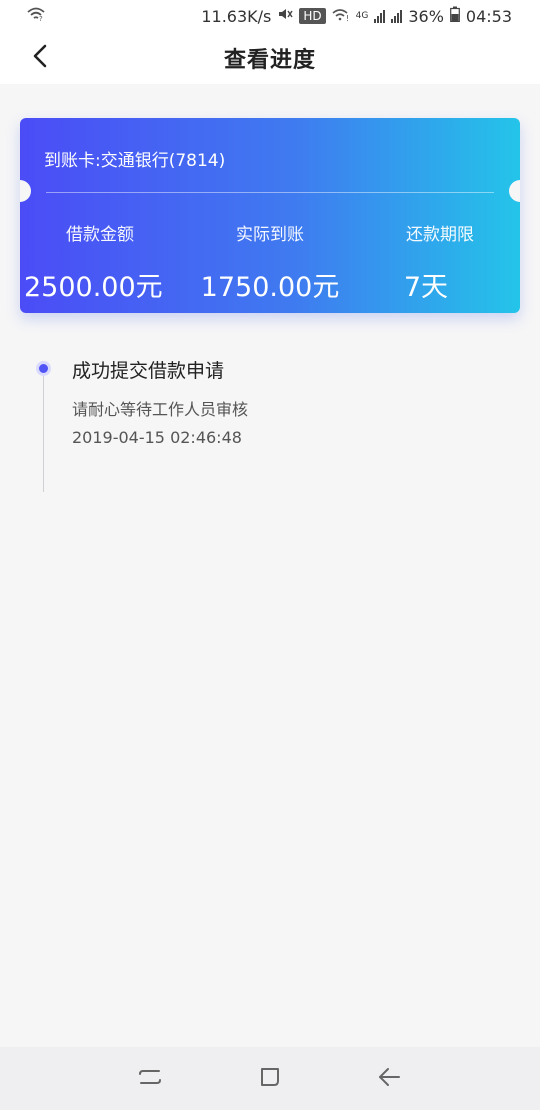  Describe the element at coordinates (488, 16) in the screenshot. I see `clock: 04:53` at that location.